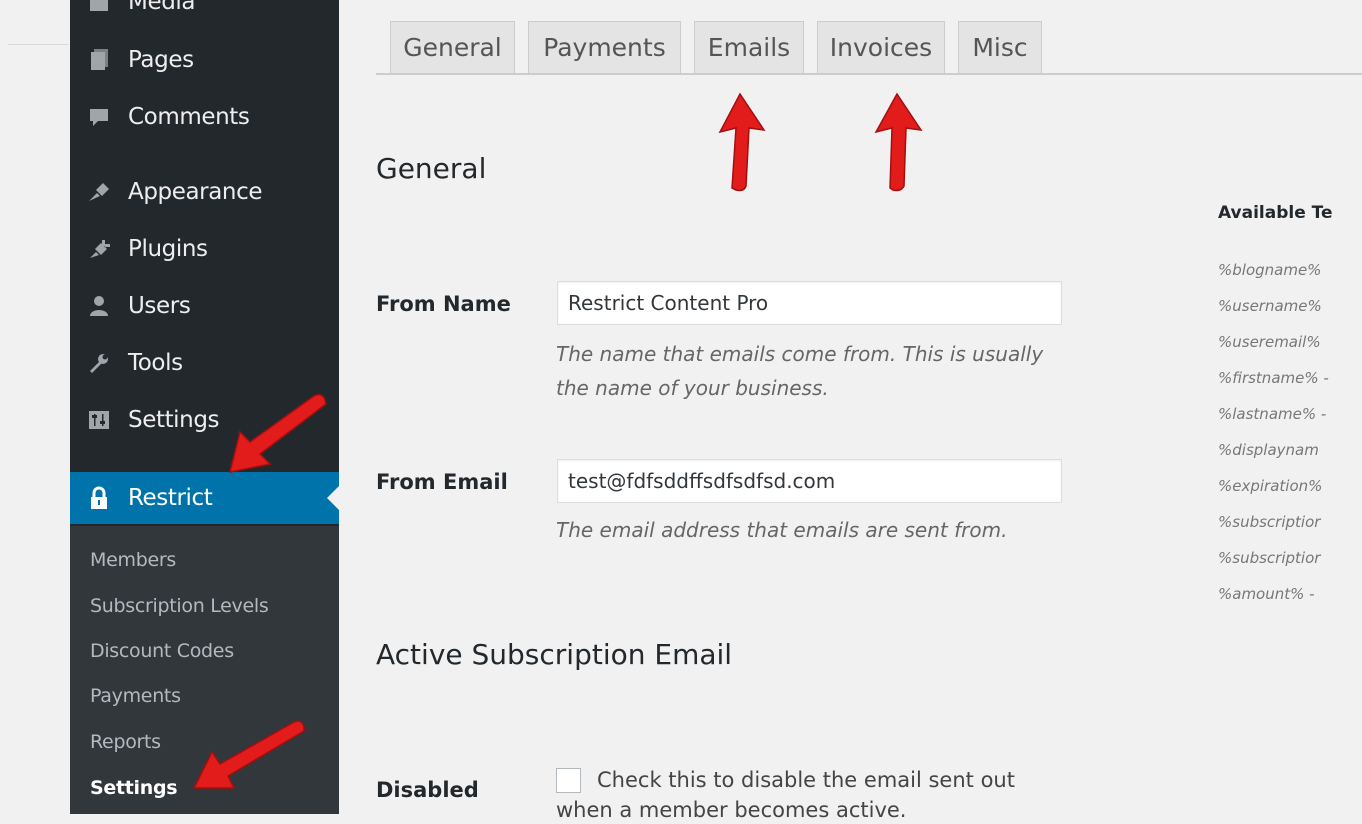 The width and height of the screenshot is (1362, 824). I want to click on template-tag: %firstname% -, so click(1273, 378).